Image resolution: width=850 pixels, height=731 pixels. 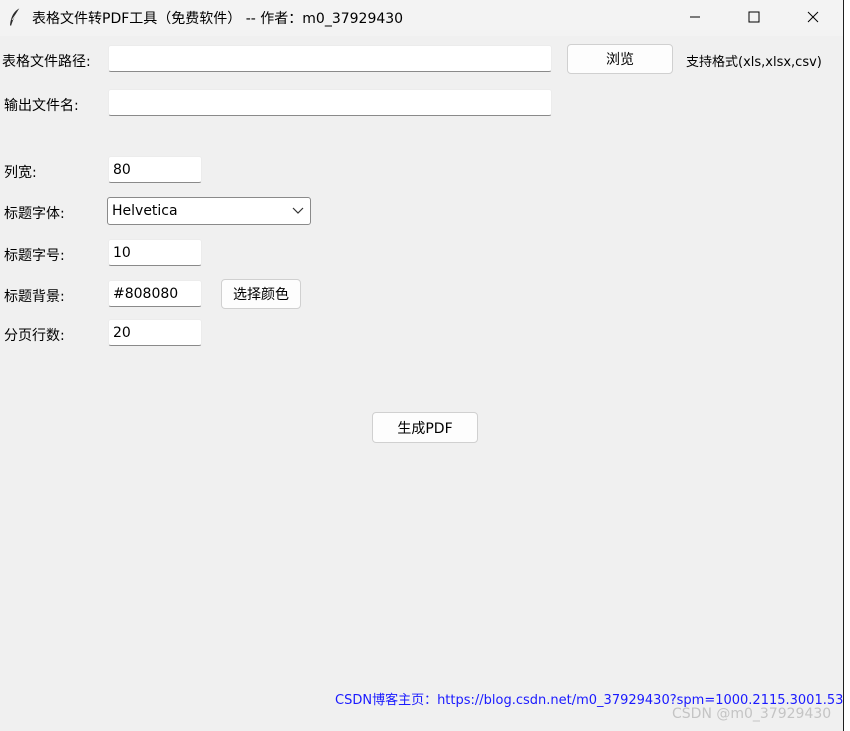 I want to click on close-button, so click(x=813, y=17).